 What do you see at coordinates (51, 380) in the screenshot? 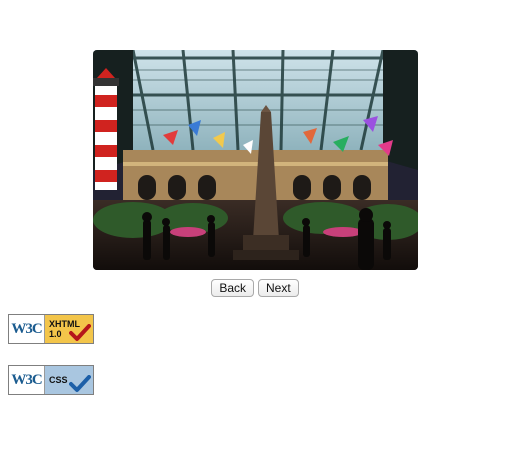
I see `valid-css-badge: W3C CSS` at bounding box center [51, 380].